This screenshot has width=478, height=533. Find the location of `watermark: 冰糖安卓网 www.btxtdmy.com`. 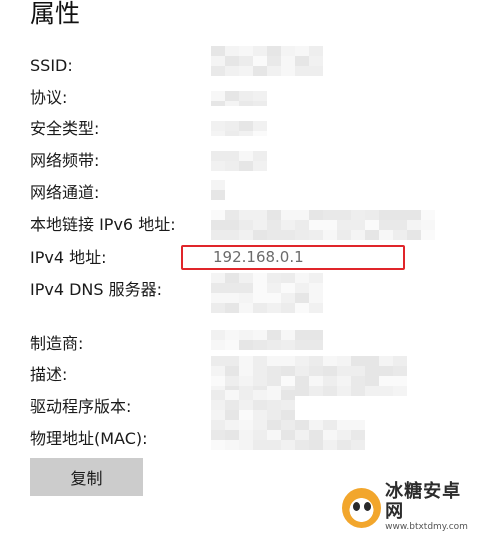

watermark: 冰糖安卓网 www.btxtdmy.com is located at coordinates (410, 507).